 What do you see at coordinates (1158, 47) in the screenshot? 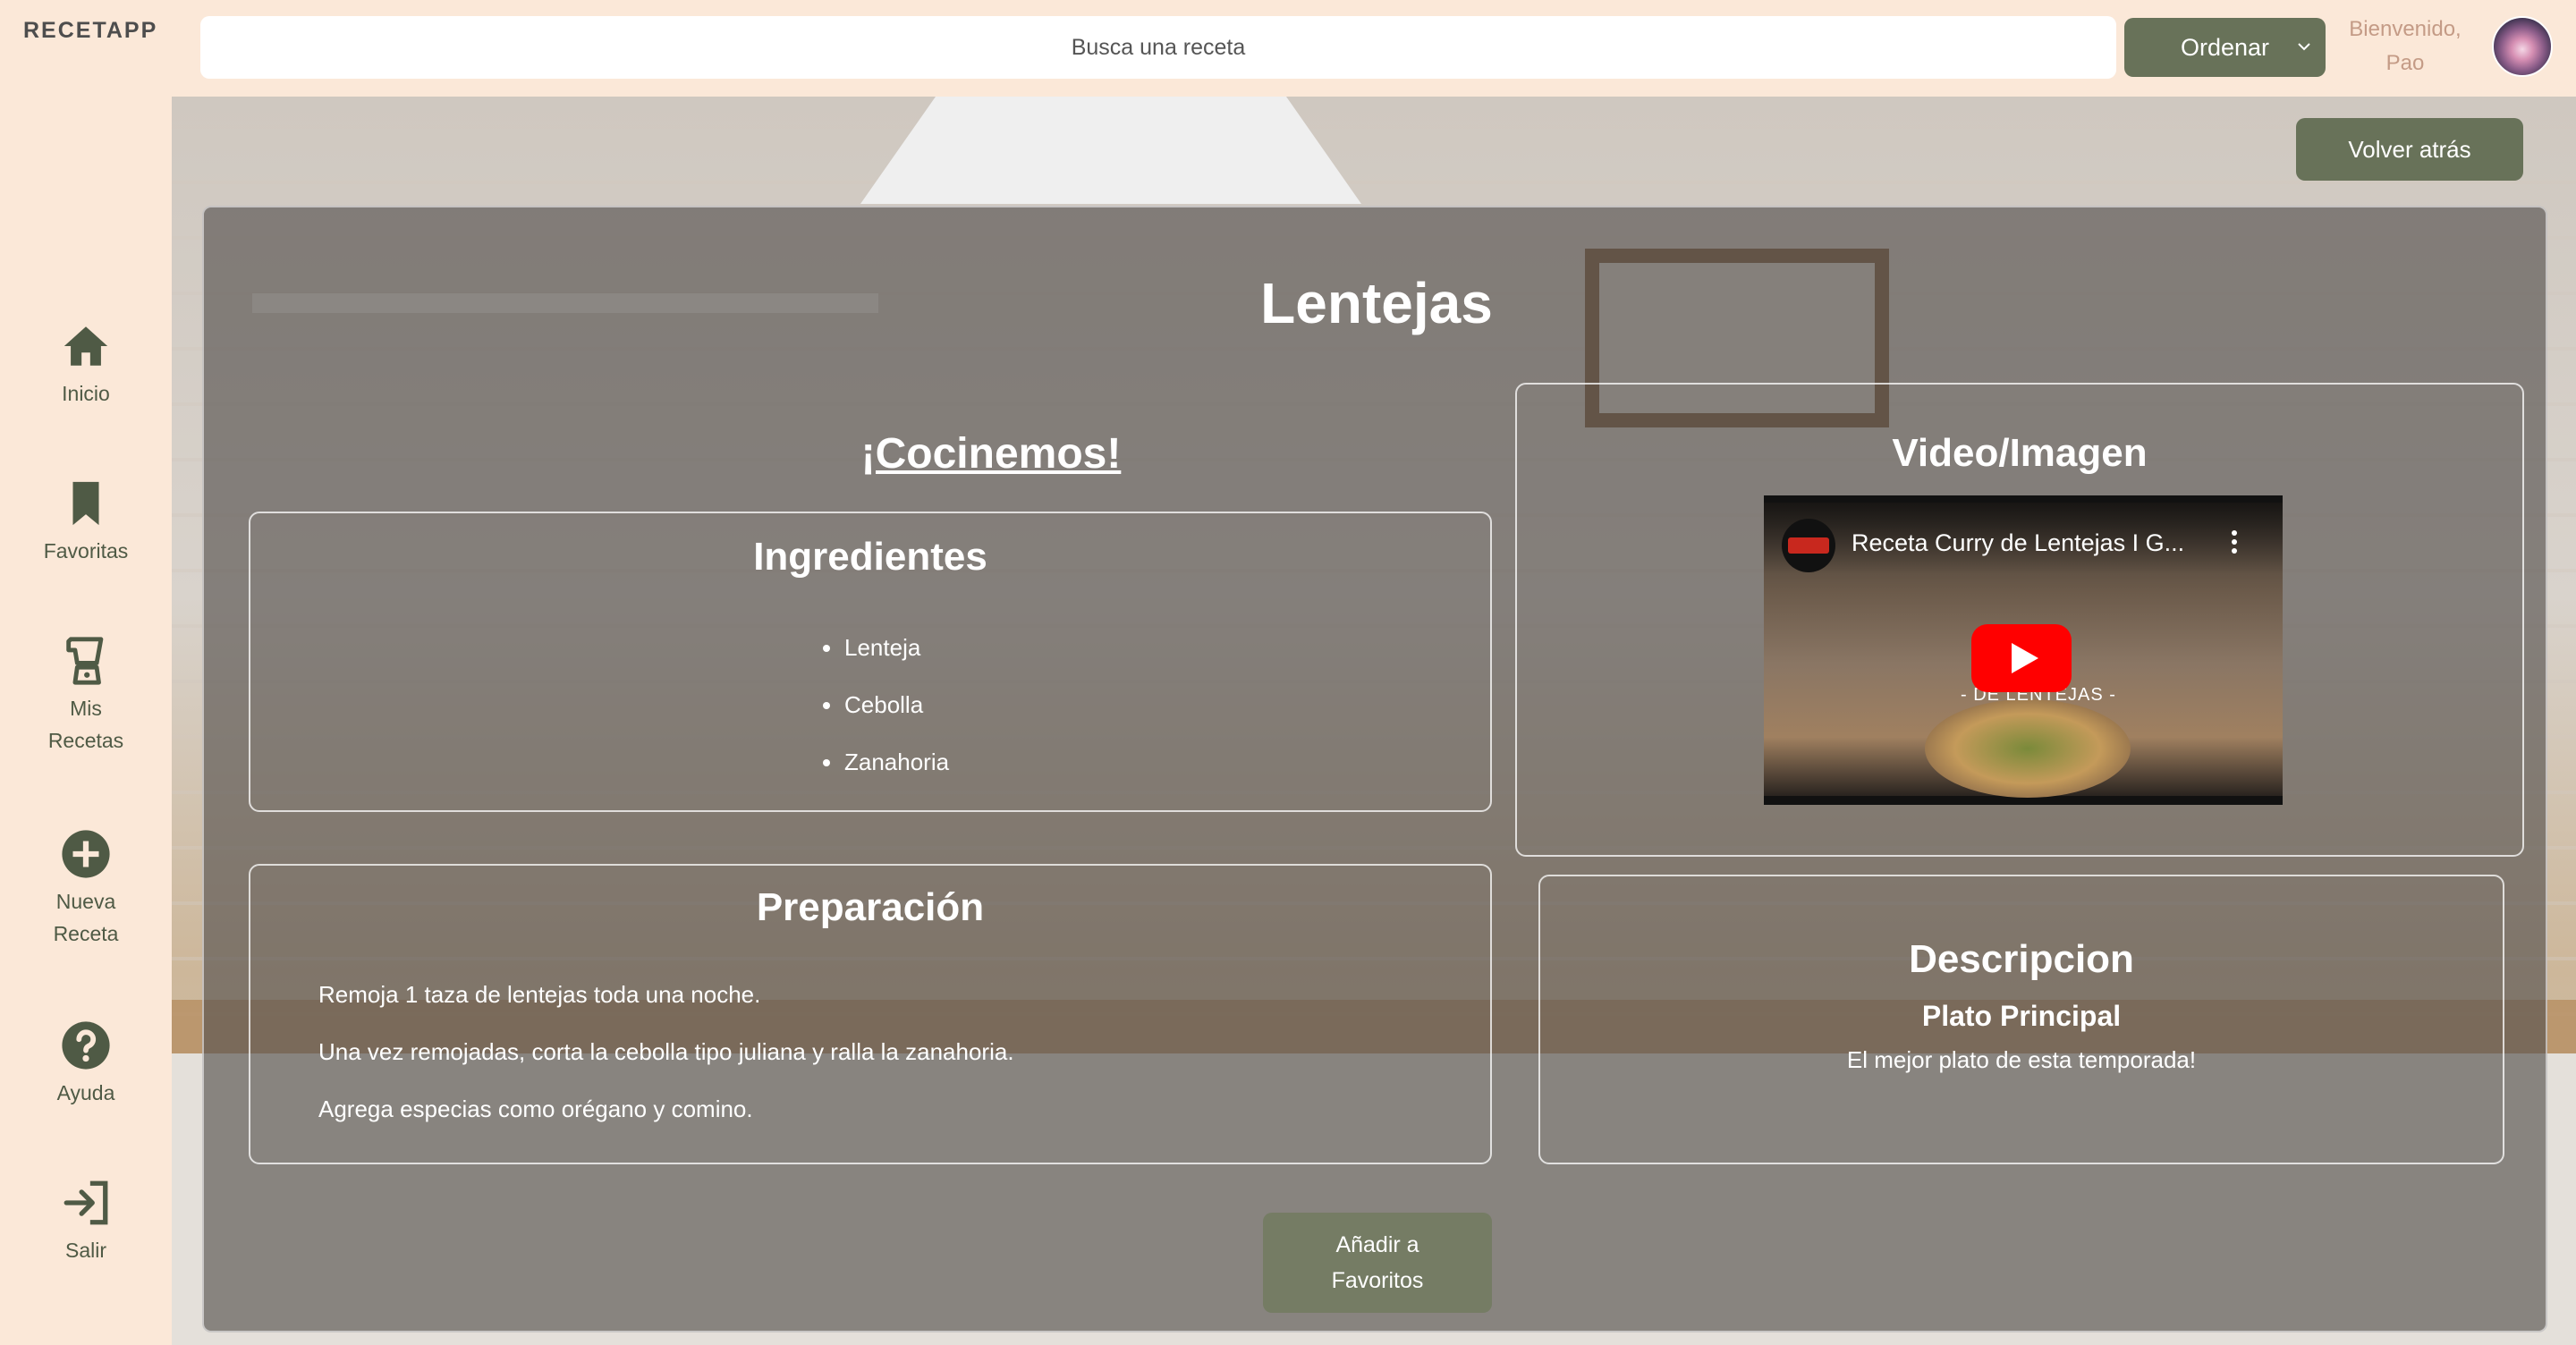
I see `search-input` at bounding box center [1158, 47].